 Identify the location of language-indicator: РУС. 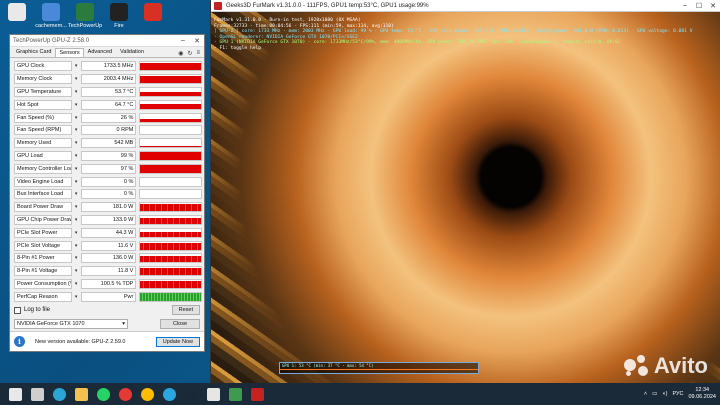
(677, 394).